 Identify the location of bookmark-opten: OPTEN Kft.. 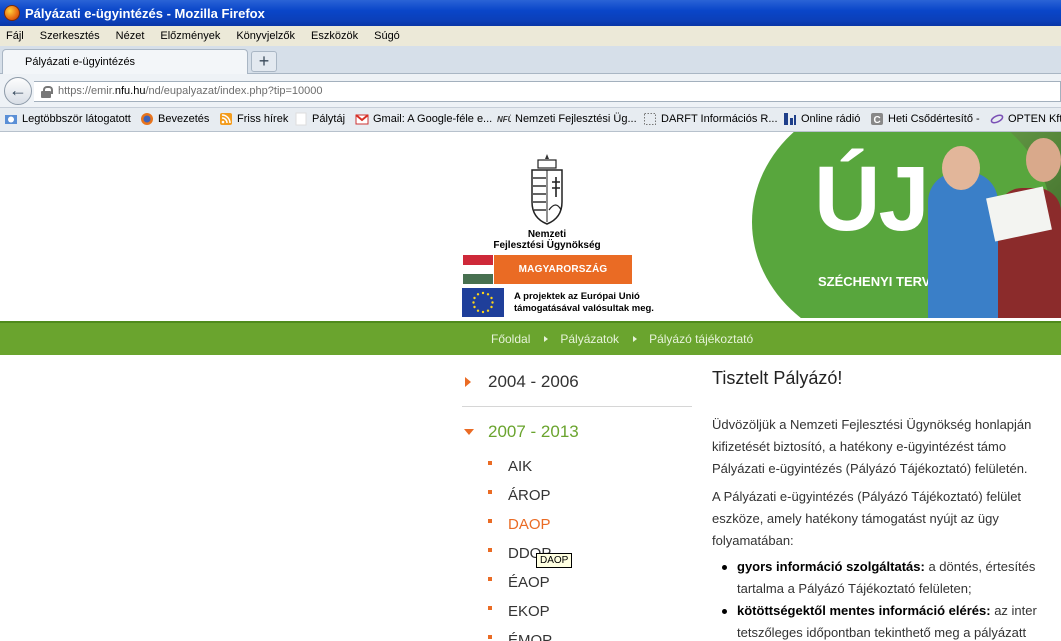
(1025, 119).